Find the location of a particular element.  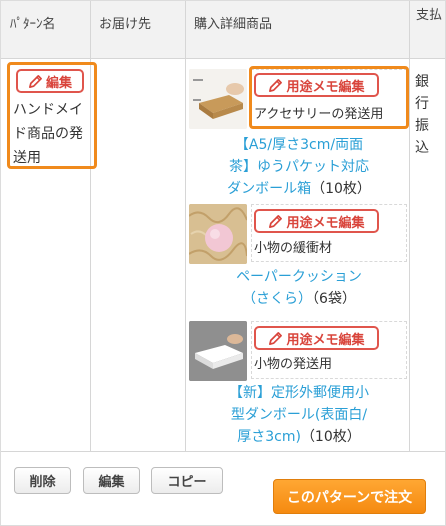

order-with-pattern-button: このパターンで注文 is located at coordinates (349, 496).